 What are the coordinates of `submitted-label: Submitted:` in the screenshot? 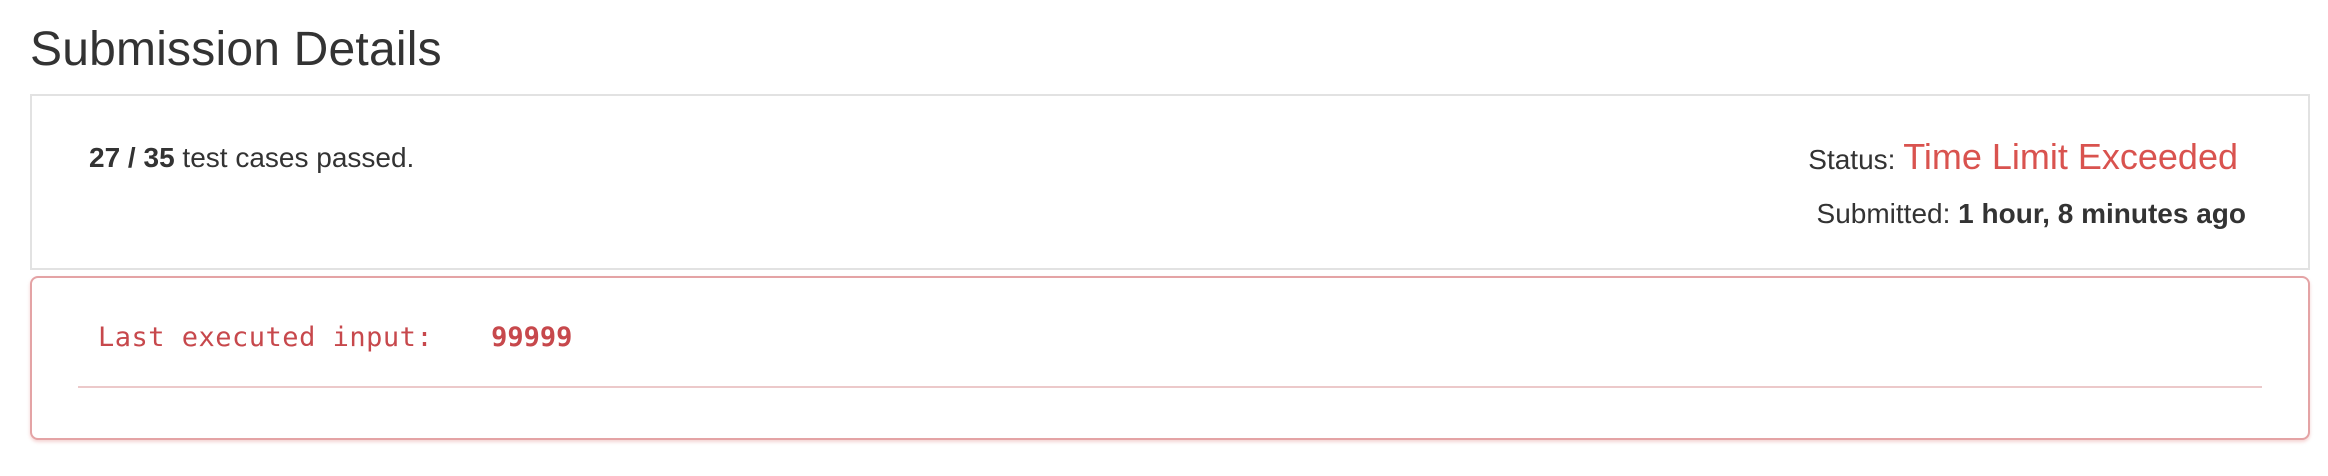 It's located at (1887, 213).